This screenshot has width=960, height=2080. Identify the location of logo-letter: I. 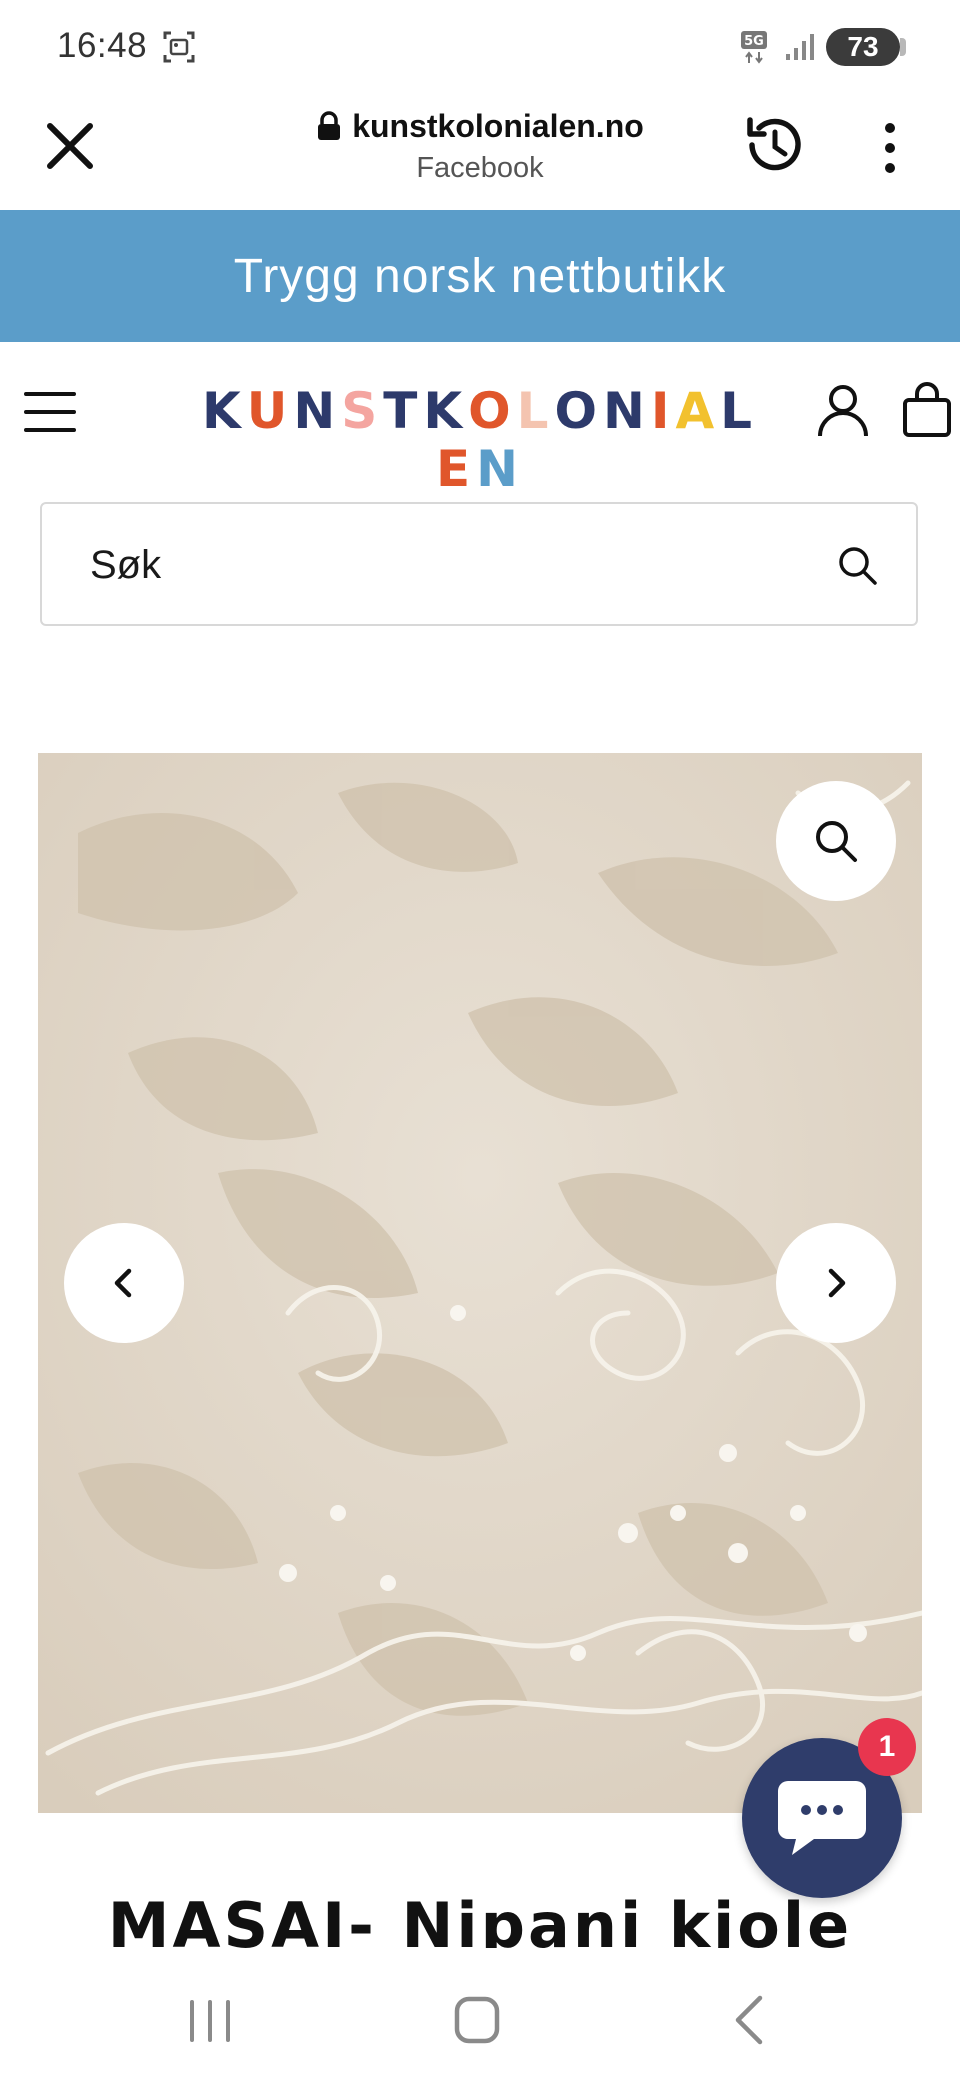
(663, 411).